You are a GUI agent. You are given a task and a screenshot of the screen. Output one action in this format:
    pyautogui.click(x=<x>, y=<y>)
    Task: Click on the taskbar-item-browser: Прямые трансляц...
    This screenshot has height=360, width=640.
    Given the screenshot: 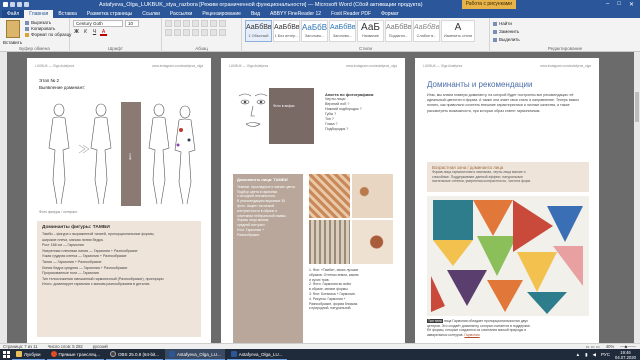 What is the action you would take?
    pyautogui.click(x=75, y=354)
    